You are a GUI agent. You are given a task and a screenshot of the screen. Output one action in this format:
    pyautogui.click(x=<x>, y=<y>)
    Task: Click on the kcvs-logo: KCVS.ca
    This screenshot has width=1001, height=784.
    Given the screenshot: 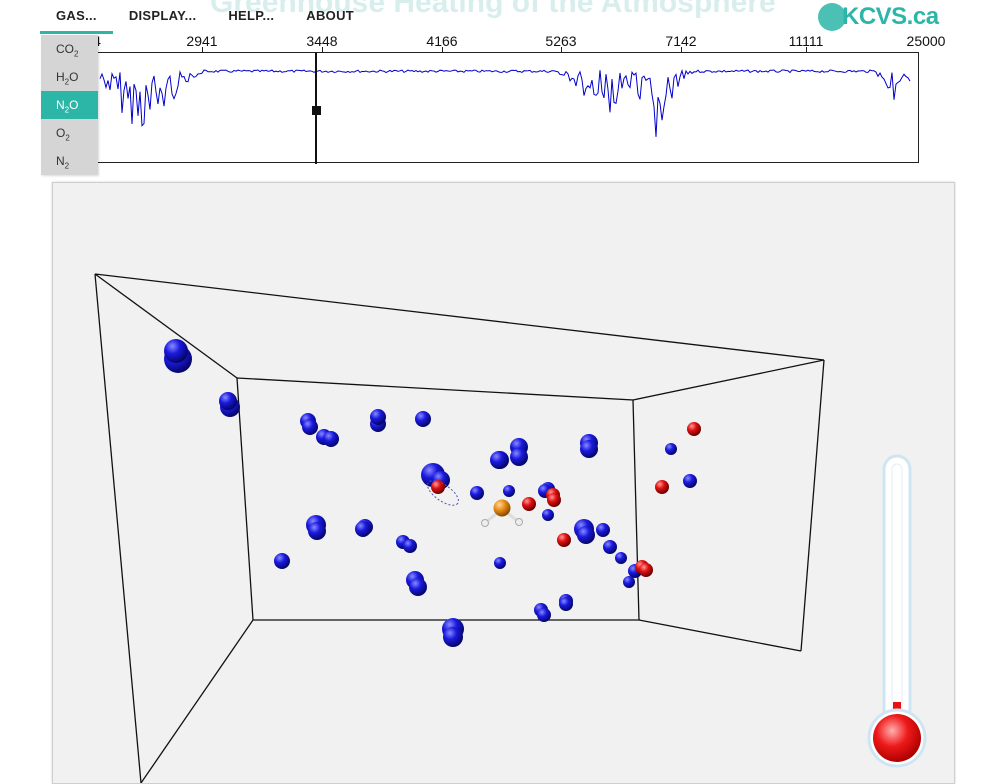 What is the action you would take?
    pyautogui.click(x=878, y=17)
    